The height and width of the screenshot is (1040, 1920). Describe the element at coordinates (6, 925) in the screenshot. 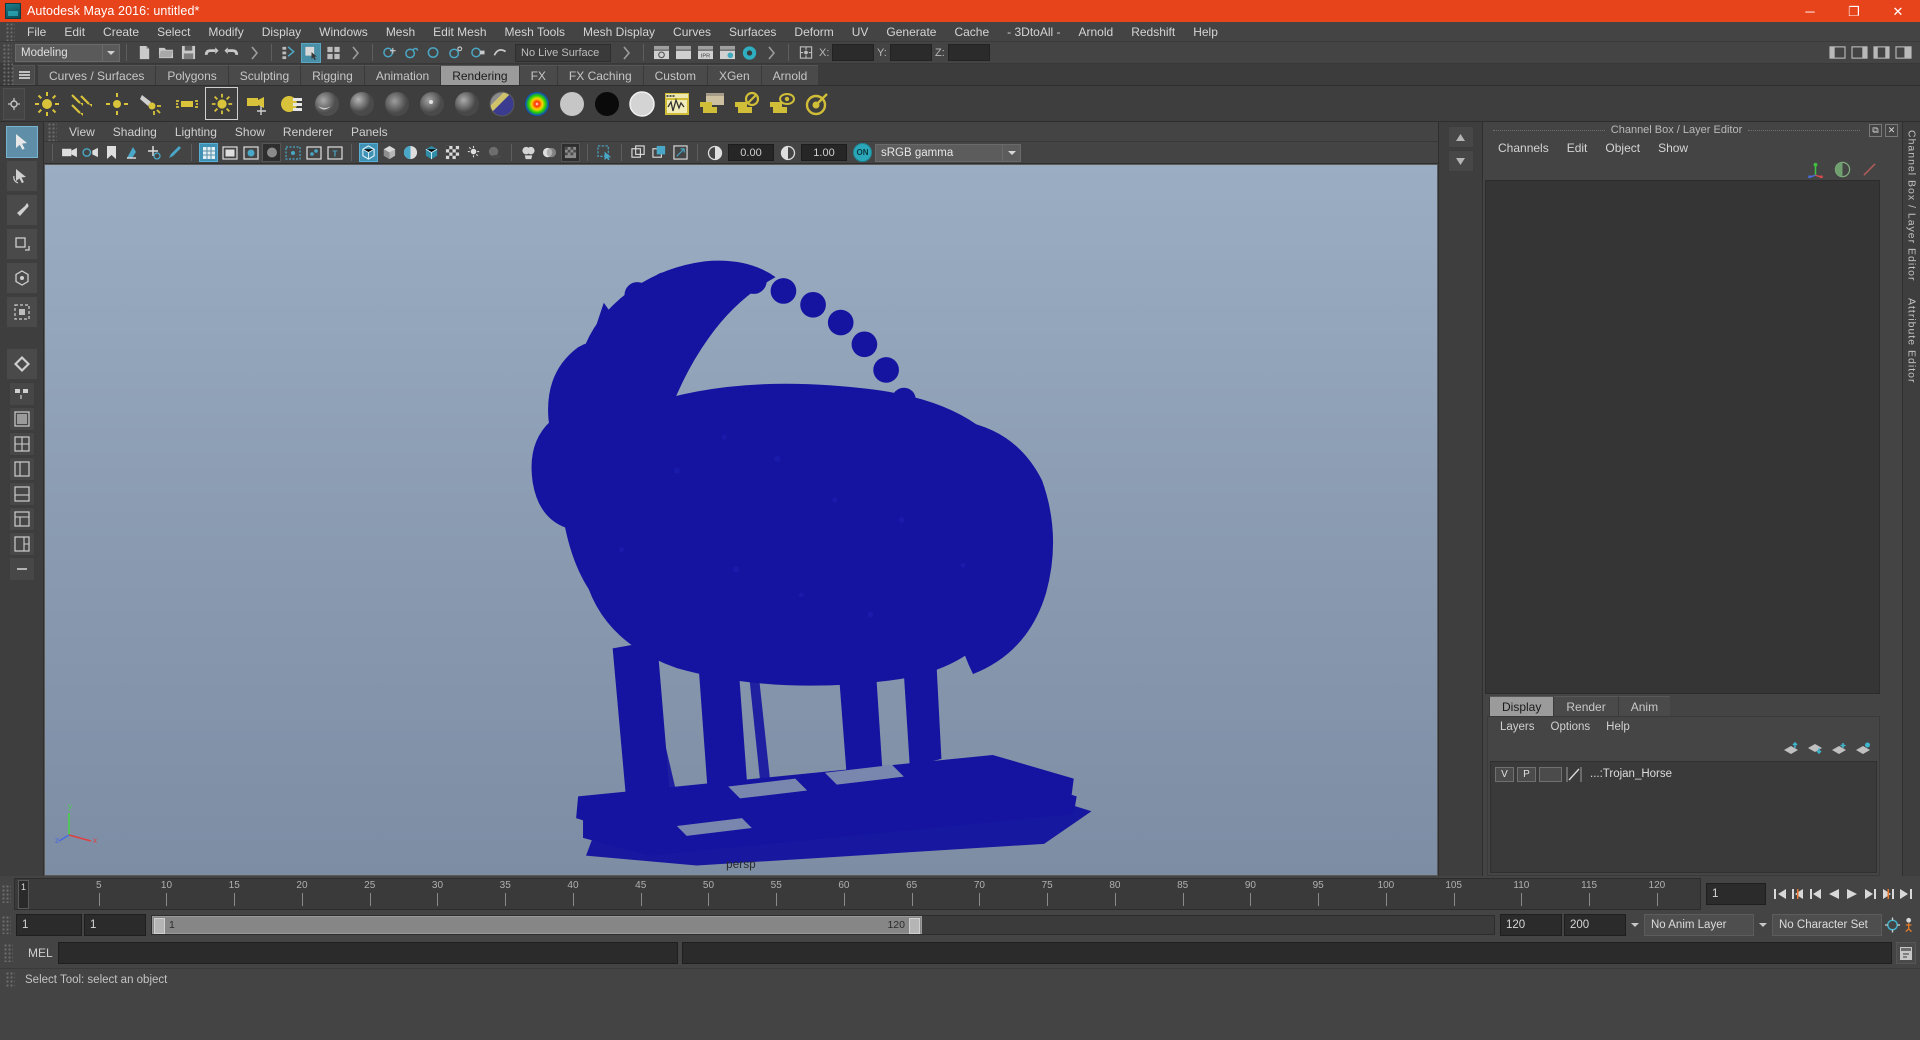

I see `range-slider-grip` at that location.